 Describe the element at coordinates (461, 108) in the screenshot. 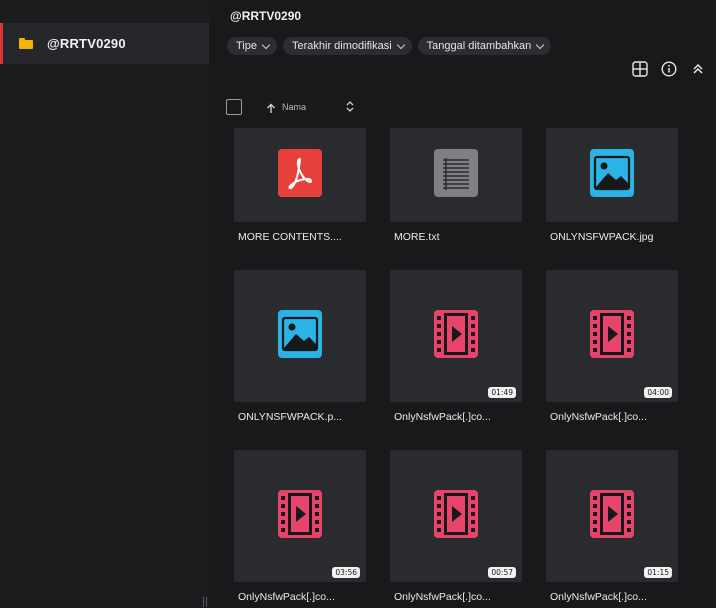

I see `list-header: Nama` at that location.